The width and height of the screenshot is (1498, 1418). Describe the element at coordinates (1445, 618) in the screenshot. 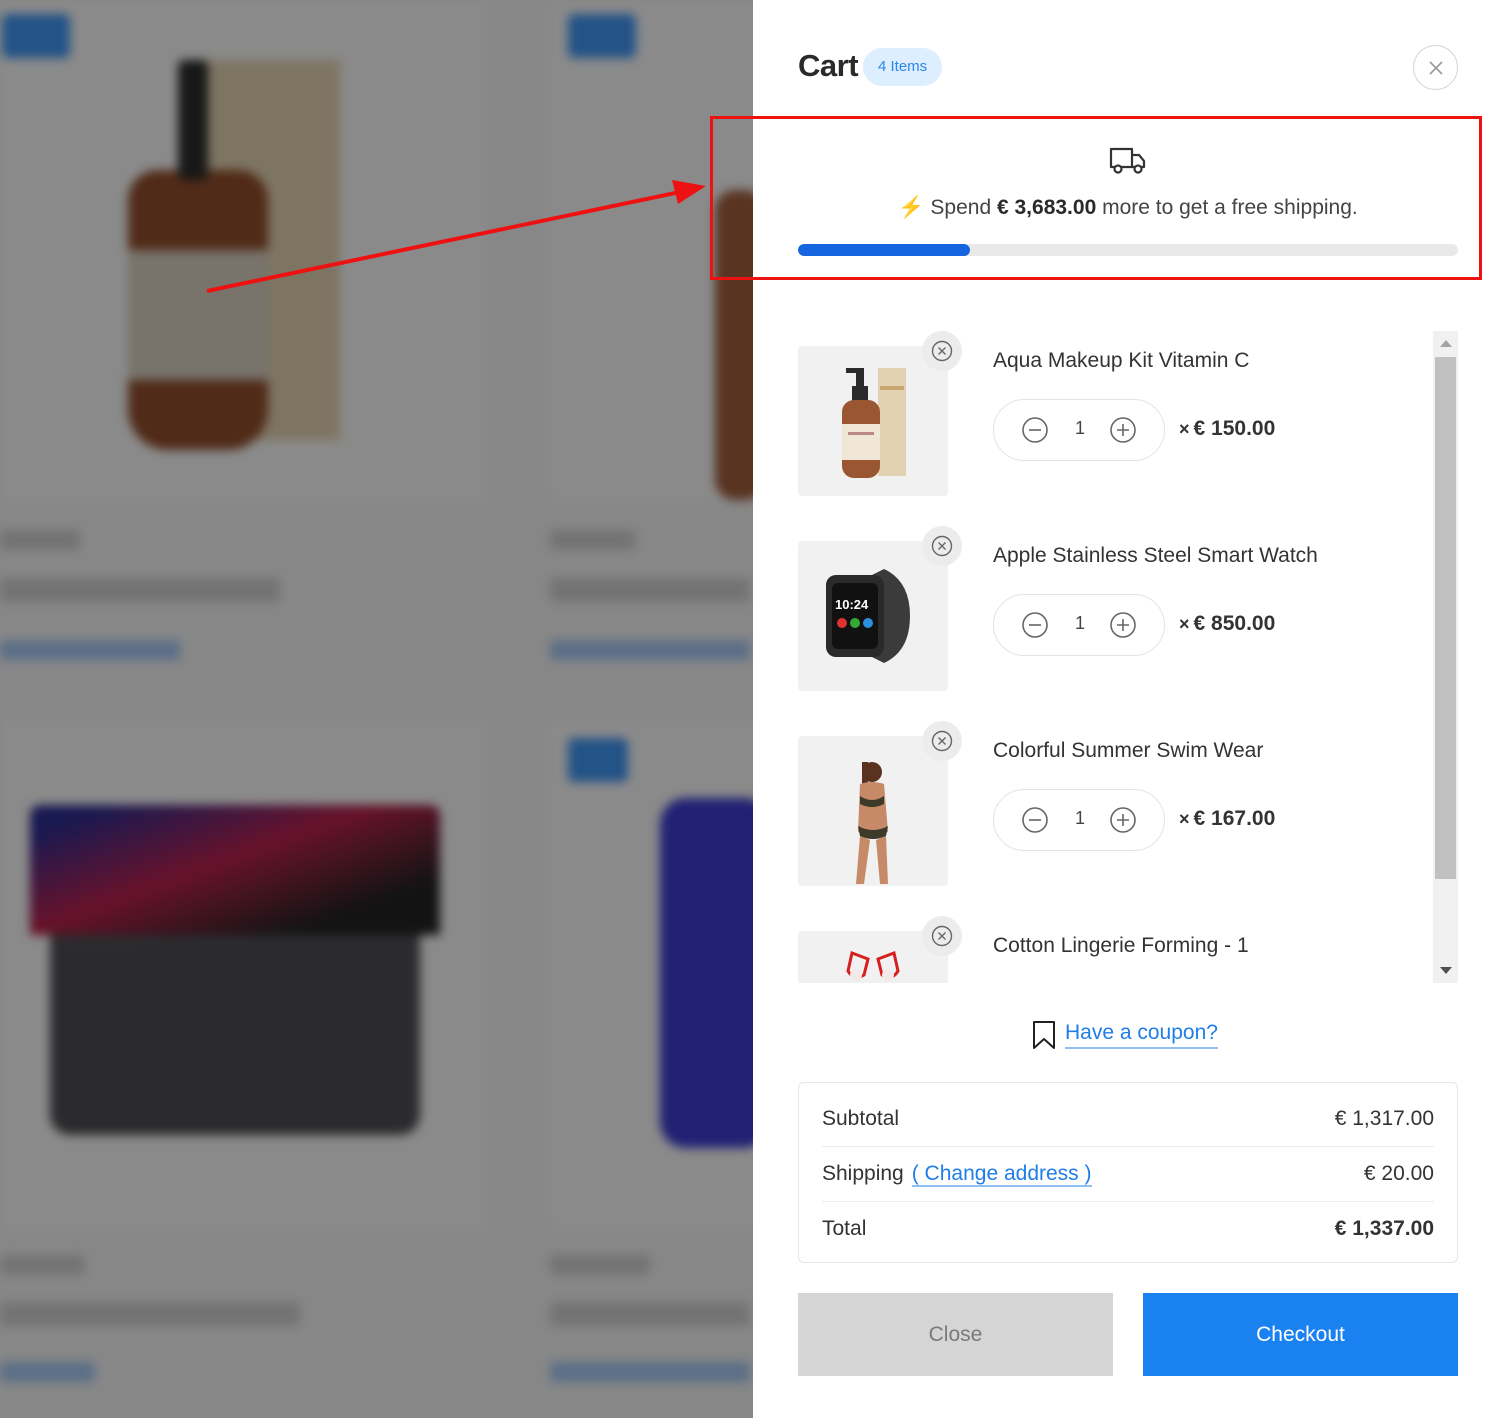

I see `scrollbar-thumb` at that location.